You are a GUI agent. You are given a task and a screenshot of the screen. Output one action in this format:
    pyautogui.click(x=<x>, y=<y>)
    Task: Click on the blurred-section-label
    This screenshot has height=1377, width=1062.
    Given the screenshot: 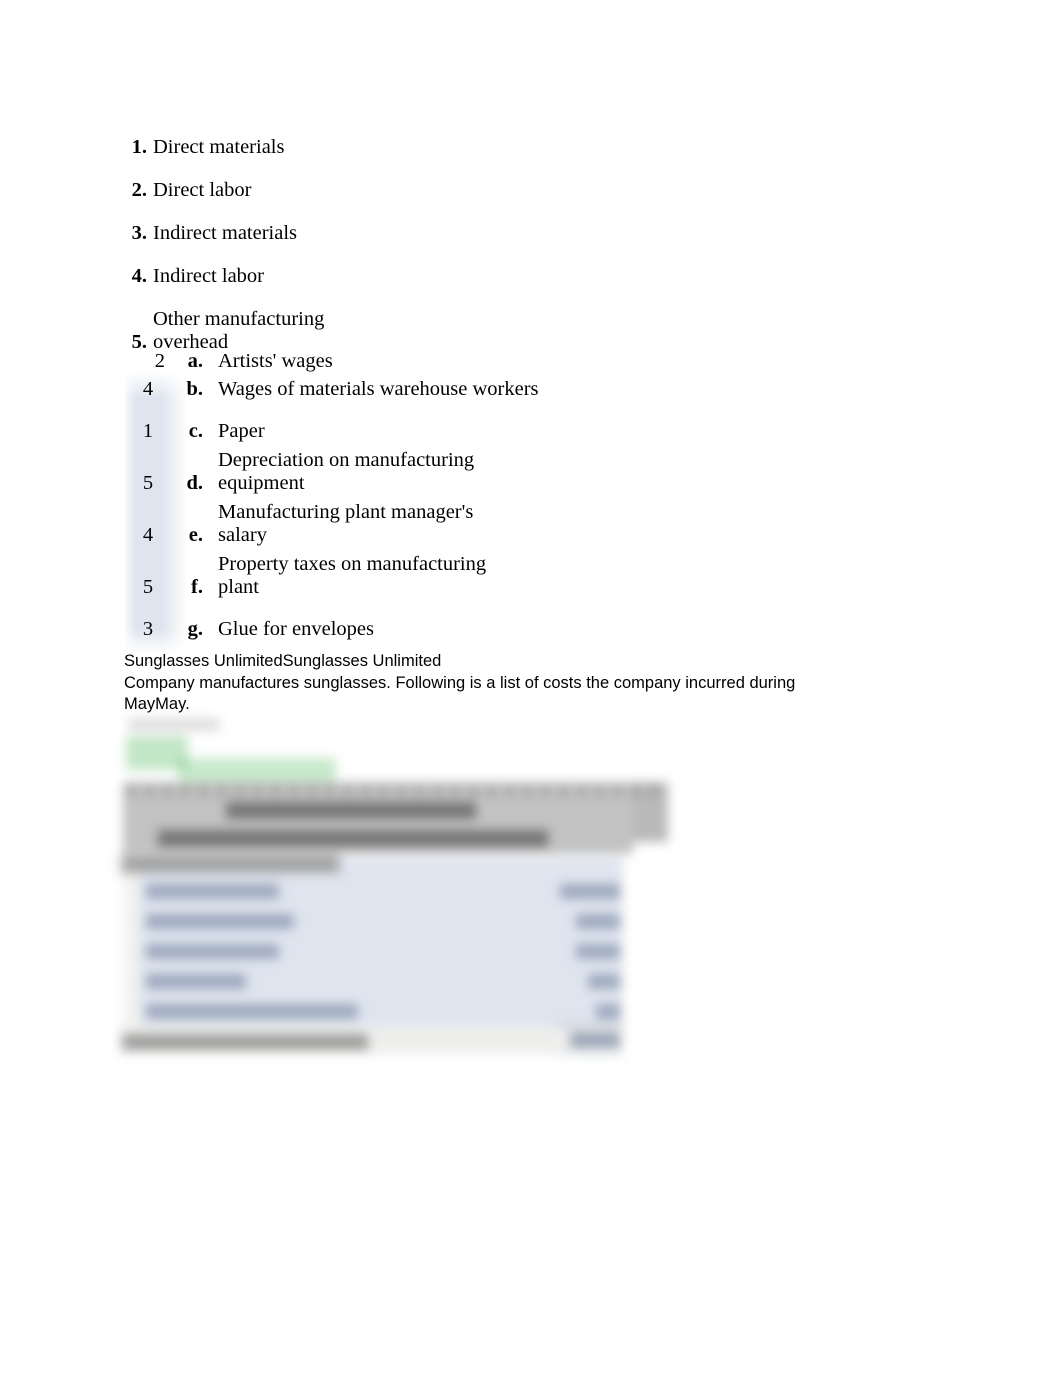 What is the action you would take?
    pyautogui.click(x=230, y=864)
    